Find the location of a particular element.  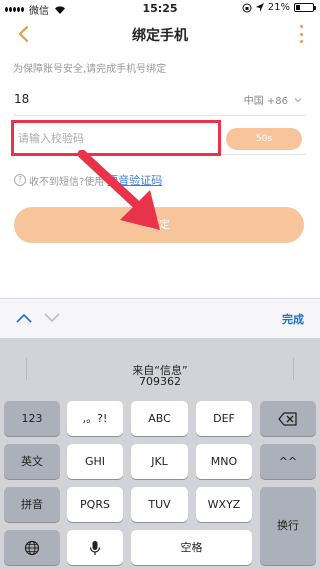

done-button: 完成 is located at coordinates (293, 319).